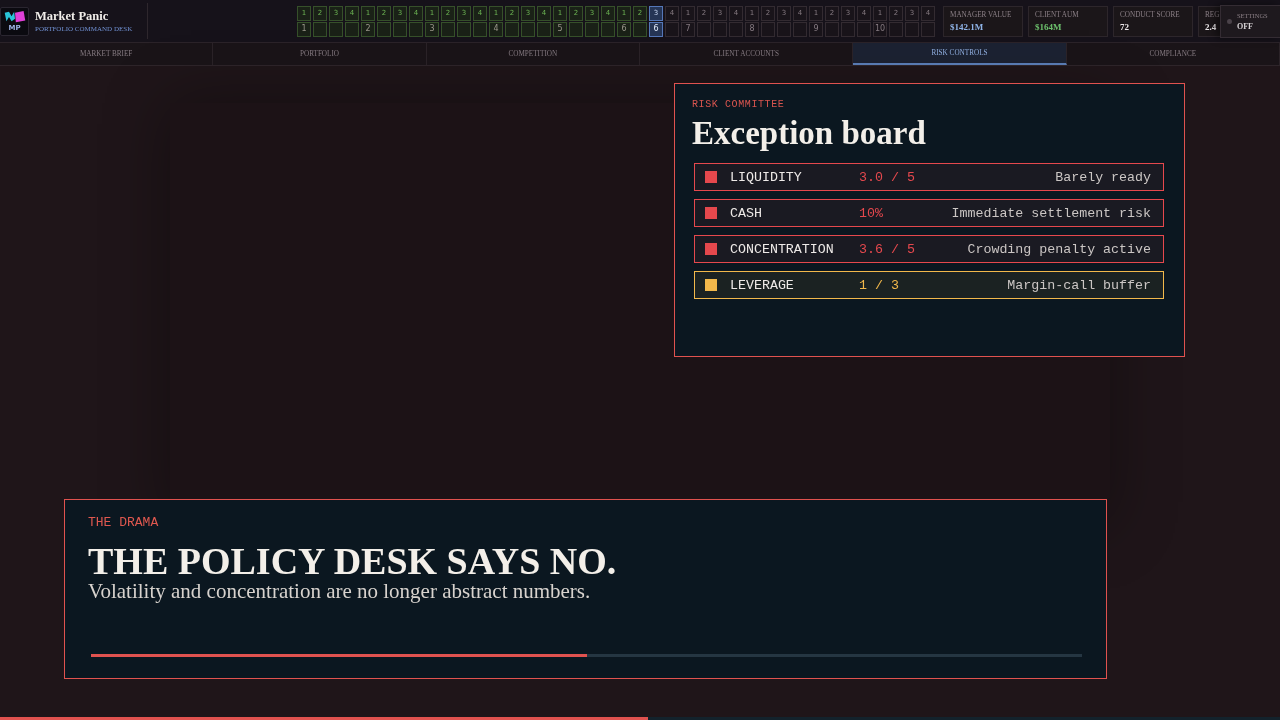  What do you see at coordinates (887, 177) in the screenshot?
I see `risk-value: 3.0 / 5` at bounding box center [887, 177].